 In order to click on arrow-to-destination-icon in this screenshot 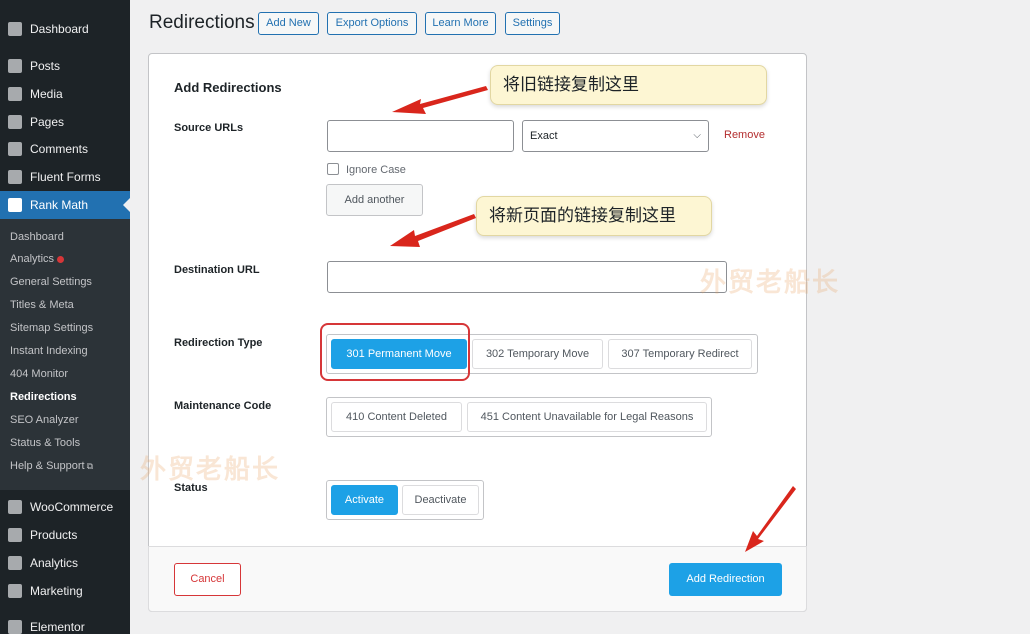, I will do `click(433, 230)`.